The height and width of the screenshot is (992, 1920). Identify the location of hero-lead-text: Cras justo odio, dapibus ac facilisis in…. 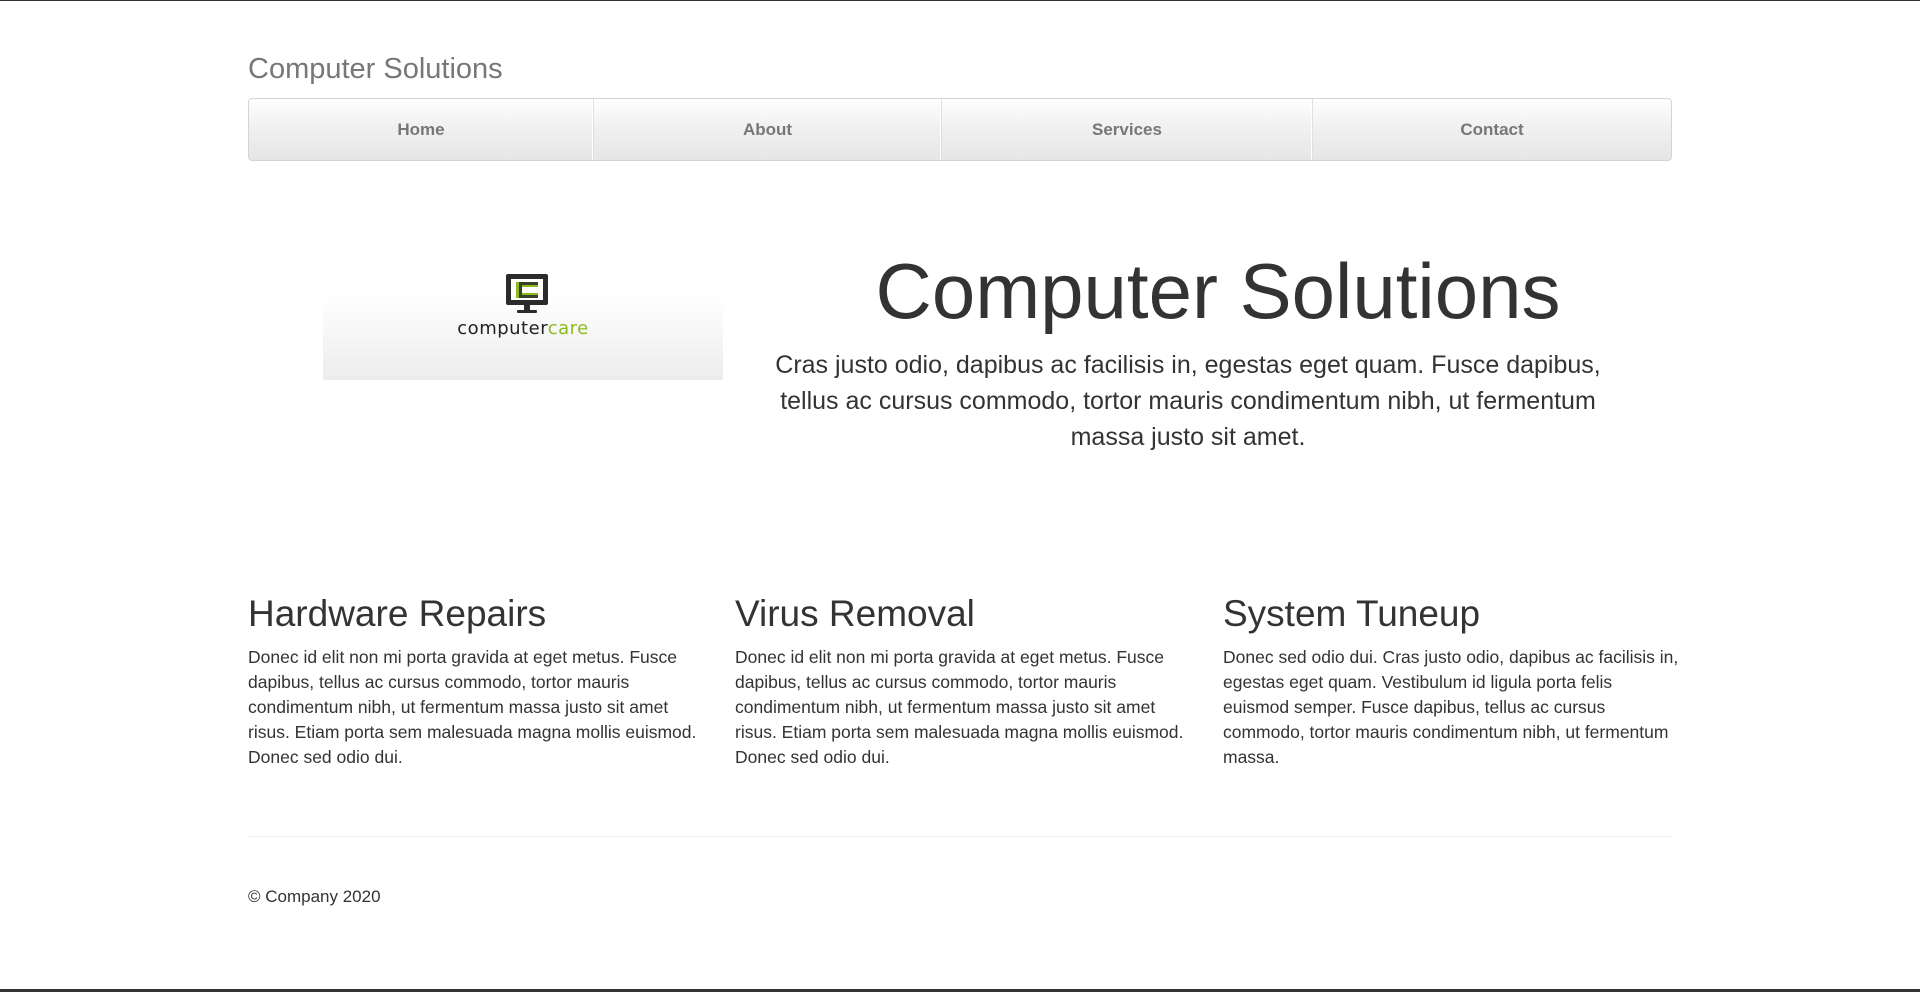
(1188, 401).